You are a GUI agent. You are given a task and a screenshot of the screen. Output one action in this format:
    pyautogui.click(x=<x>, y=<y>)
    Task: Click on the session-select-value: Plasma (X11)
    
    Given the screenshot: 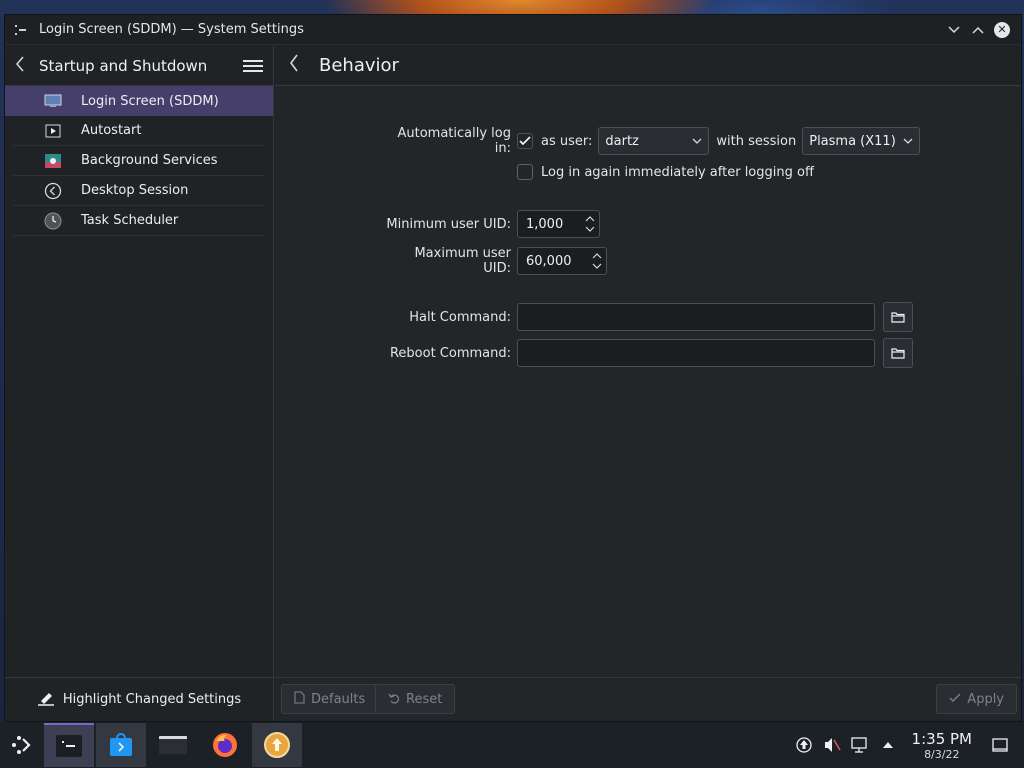 What is the action you would take?
    pyautogui.click(x=852, y=141)
    